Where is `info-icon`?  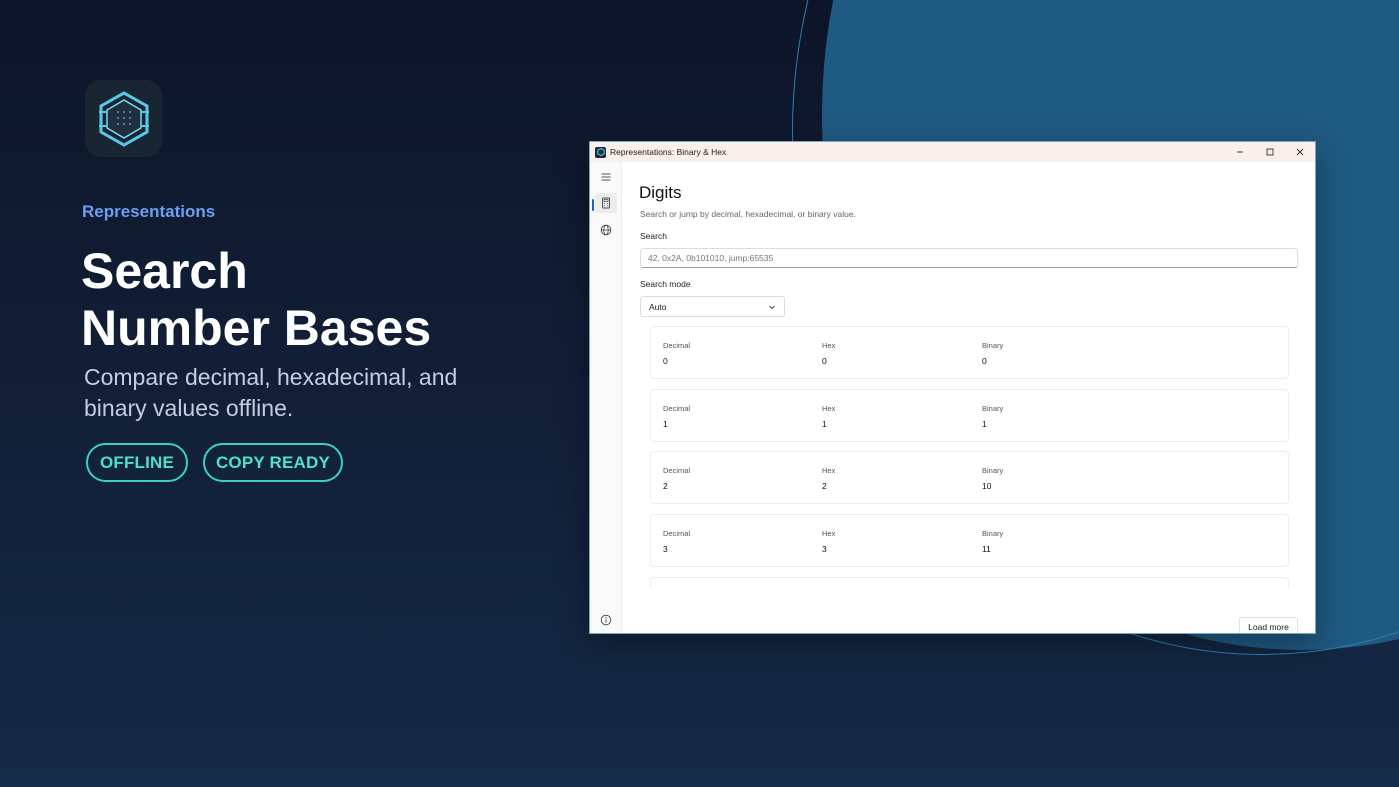
info-icon is located at coordinates (606, 620).